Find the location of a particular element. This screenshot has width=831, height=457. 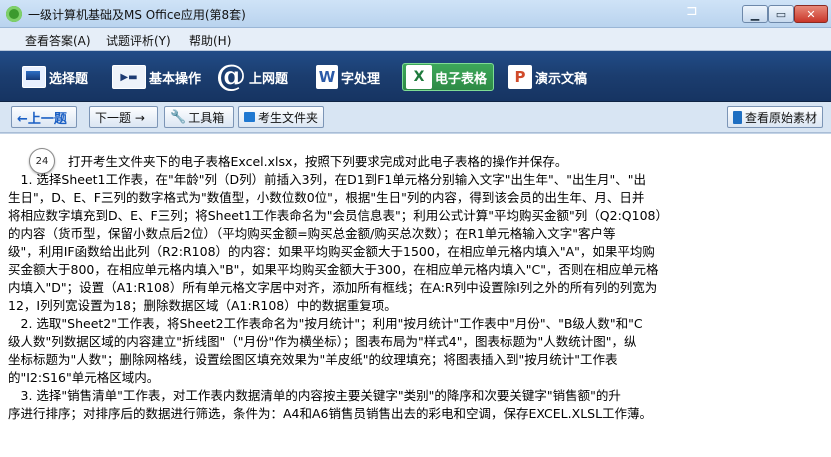

tab-ppt-label: 演示文稿 is located at coordinates (561, 79).